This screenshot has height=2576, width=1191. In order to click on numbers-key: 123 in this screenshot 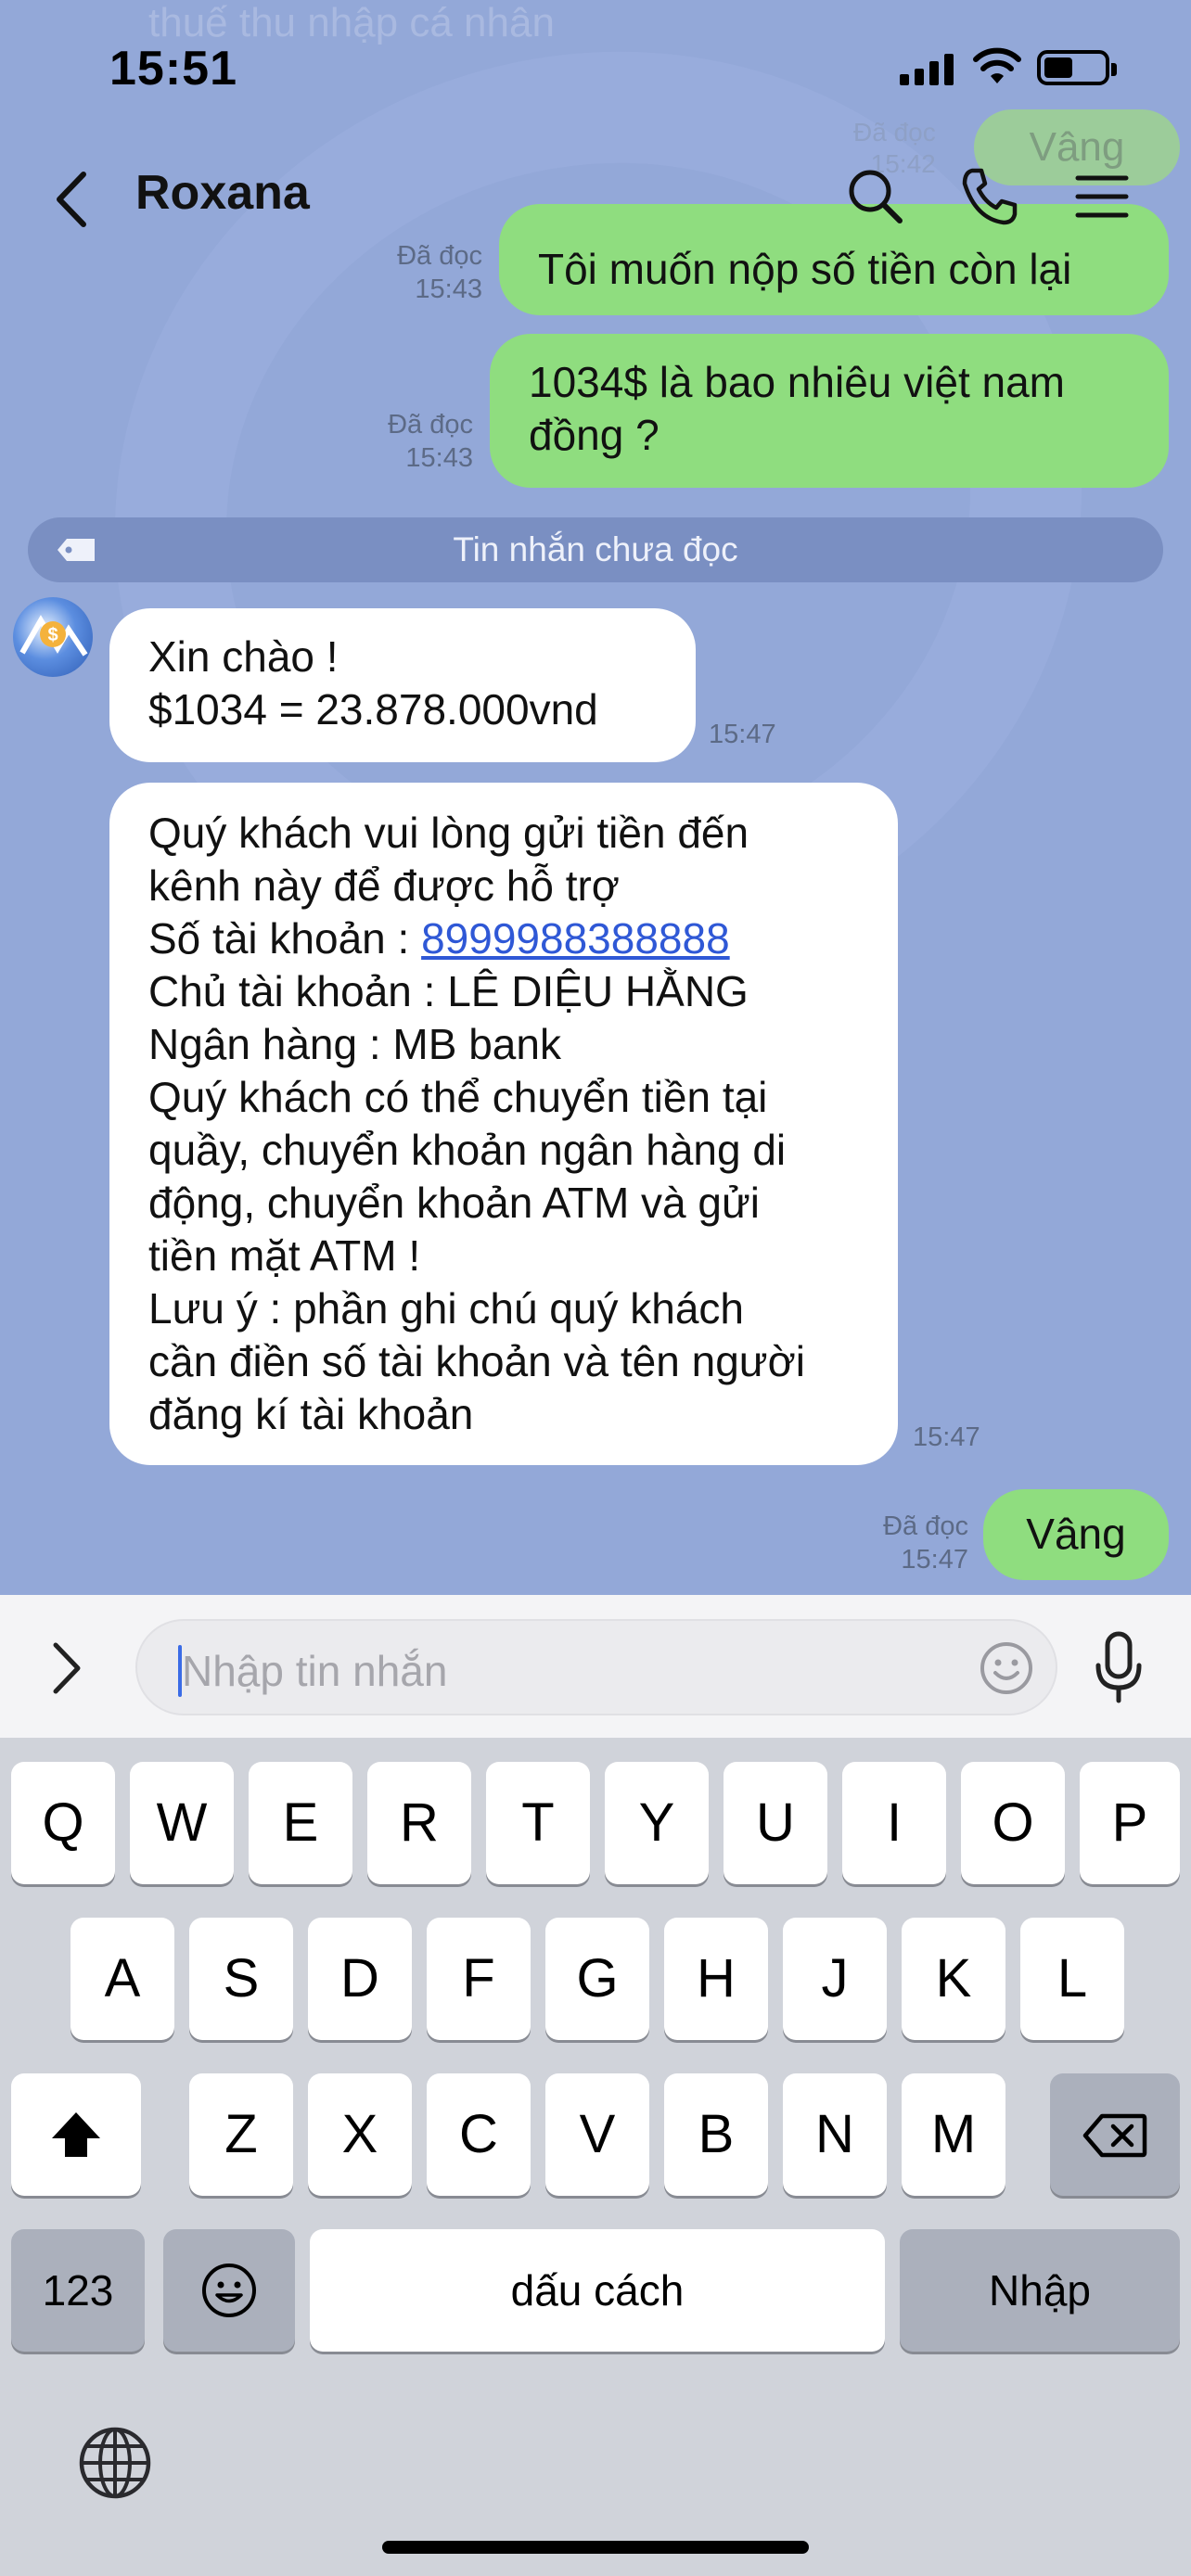, I will do `click(78, 2290)`.